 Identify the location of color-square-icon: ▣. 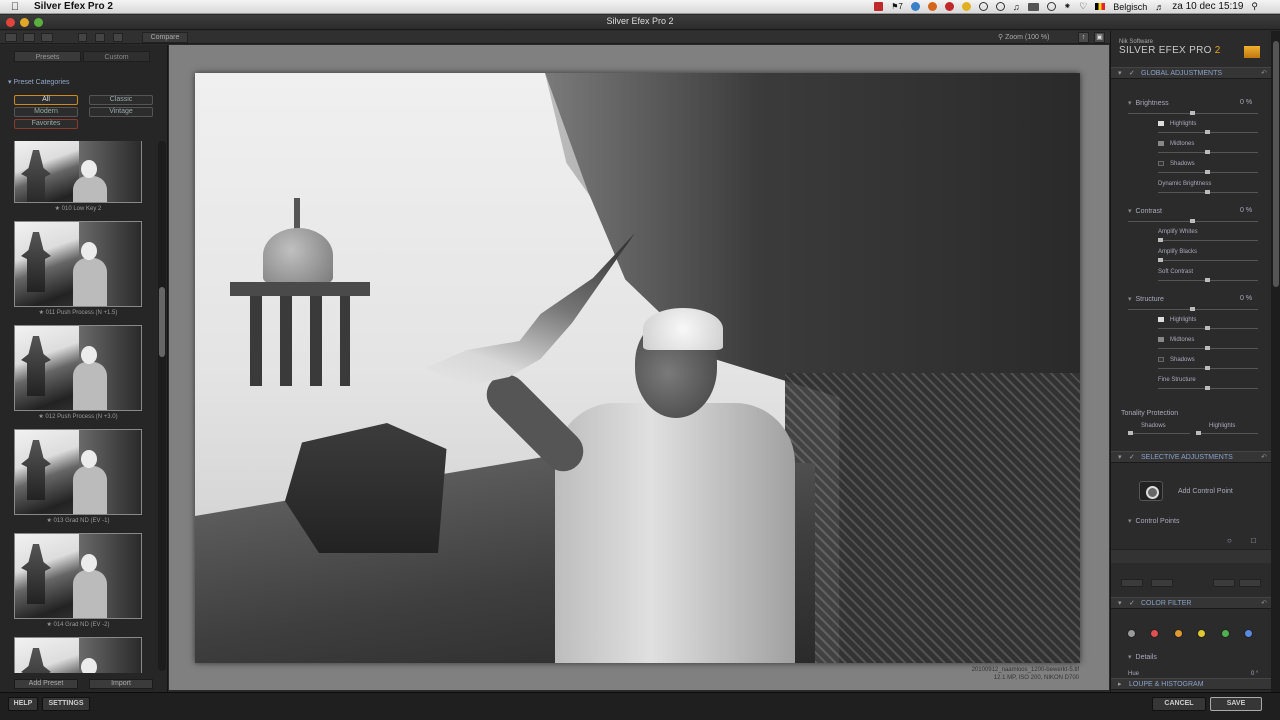
(1099, 37).